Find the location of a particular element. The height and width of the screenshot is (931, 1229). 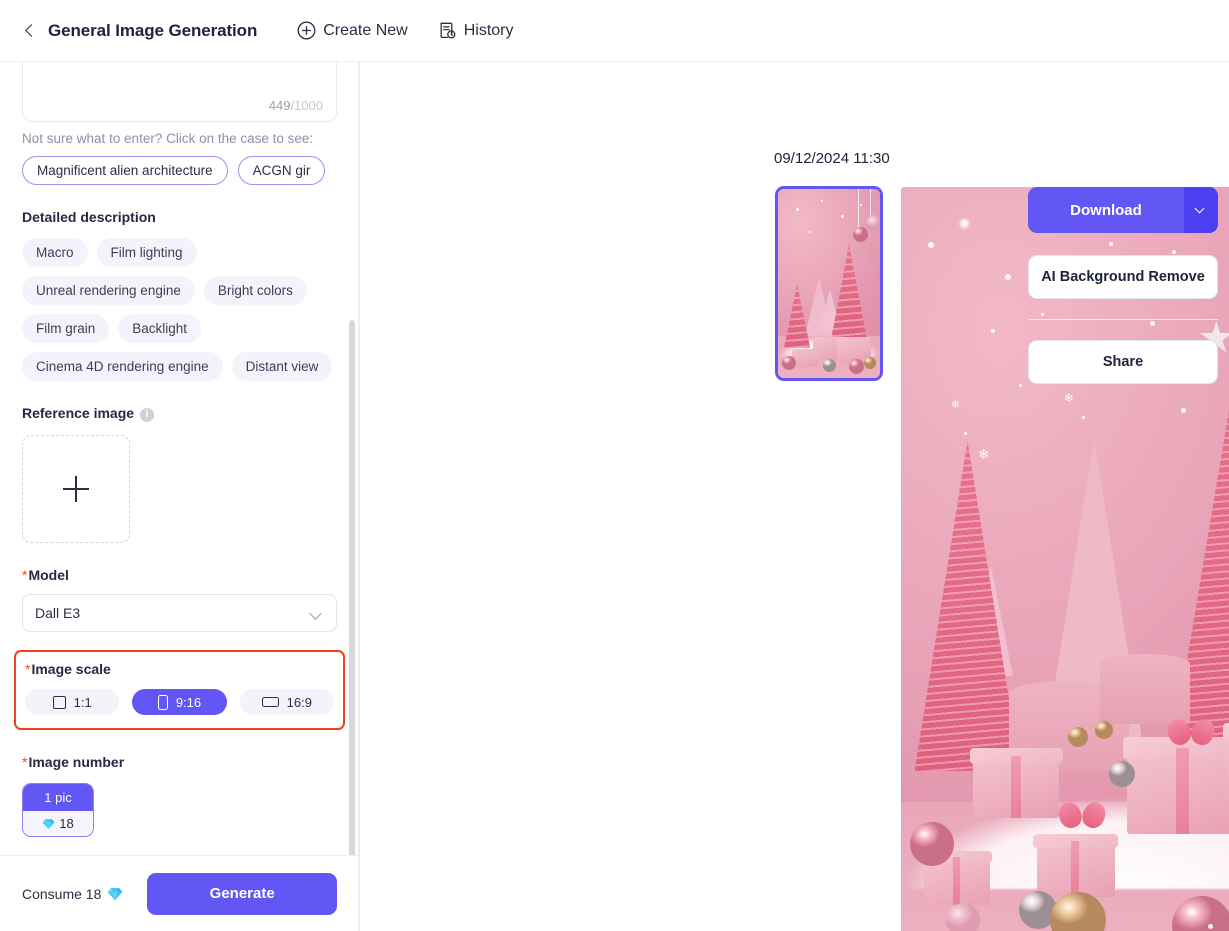

create-new-button: Create New is located at coordinates (352, 30).